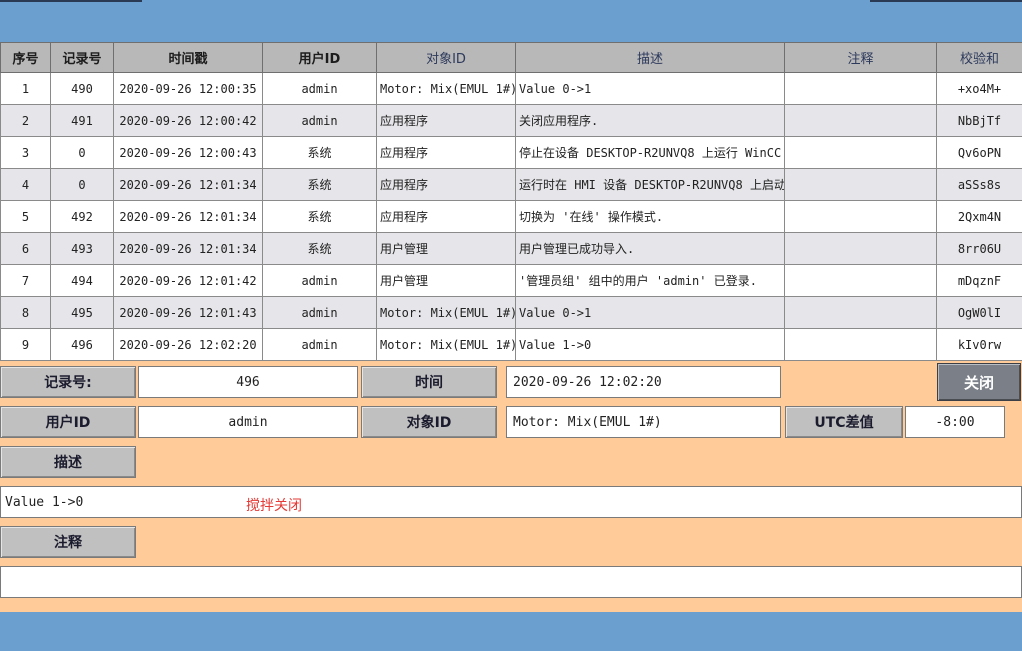  What do you see at coordinates (979, 344) in the screenshot?
I see `cell-checksum: kIv0rw` at bounding box center [979, 344].